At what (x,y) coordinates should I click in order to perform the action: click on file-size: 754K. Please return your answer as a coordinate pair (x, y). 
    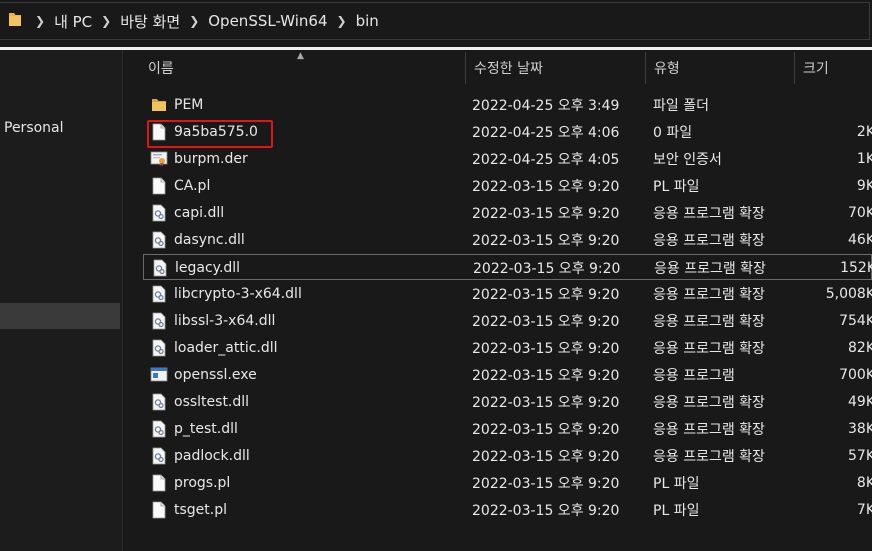
    Looking at the image, I should click on (855, 321).